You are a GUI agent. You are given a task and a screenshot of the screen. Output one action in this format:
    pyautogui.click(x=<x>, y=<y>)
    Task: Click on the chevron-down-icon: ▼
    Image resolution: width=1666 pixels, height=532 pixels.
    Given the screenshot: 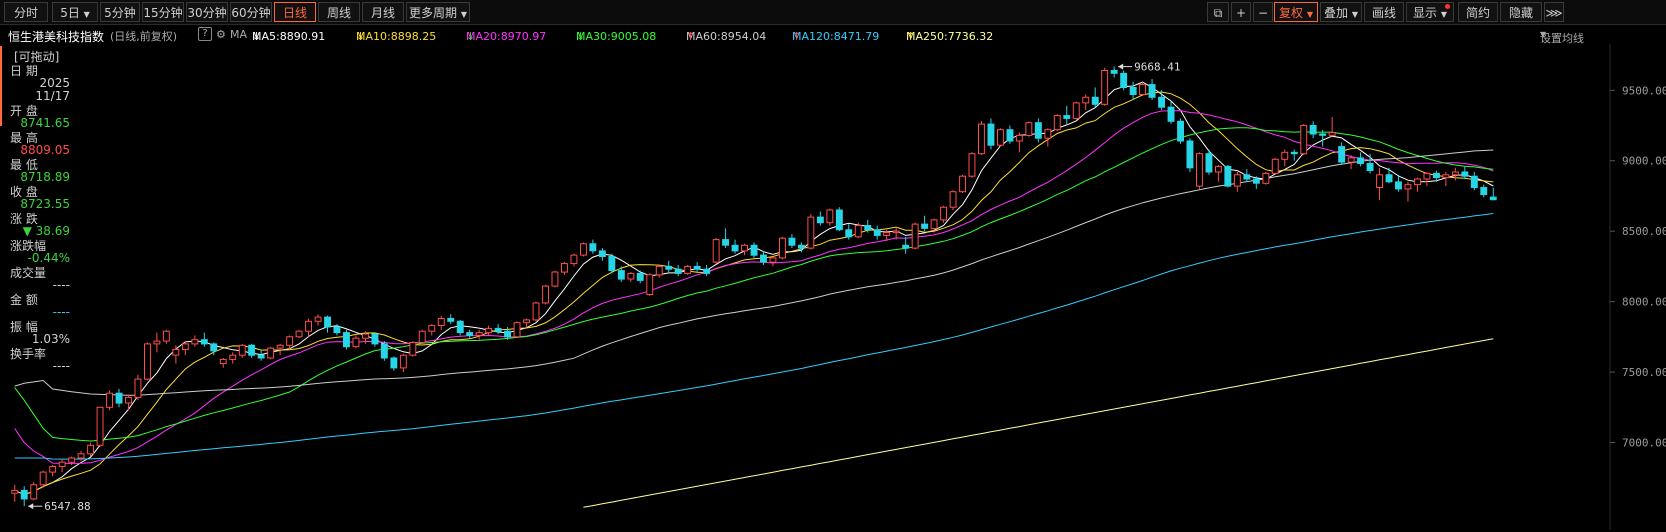 What is the action you would take?
    pyautogui.click(x=1543, y=34)
    